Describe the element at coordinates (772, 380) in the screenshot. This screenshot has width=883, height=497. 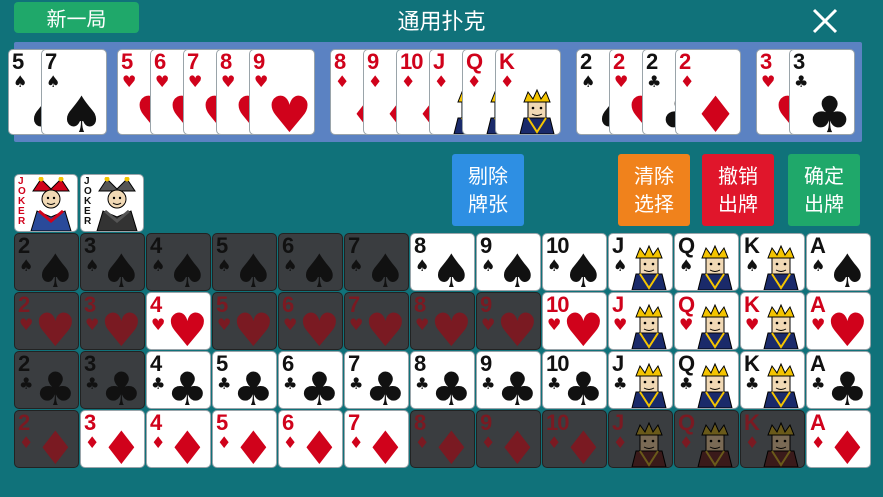
I see `grid-card: K ♣` at that location.